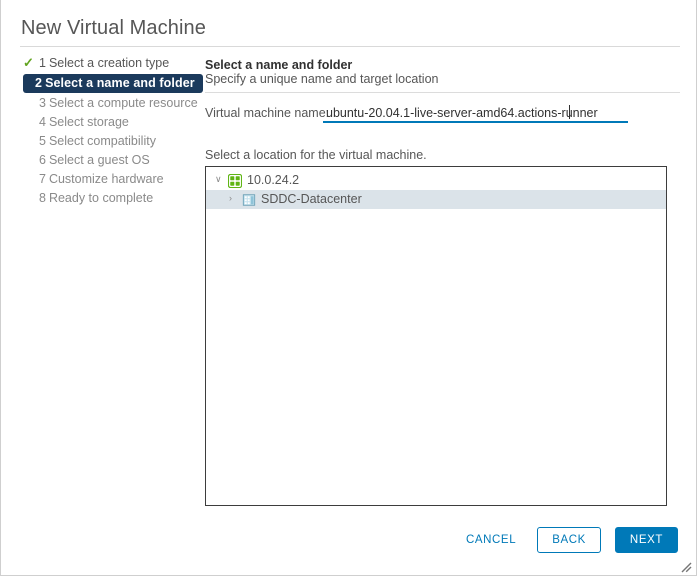 Image resolution: width=697 pixels, height=576 pixels. What do you see at coordinates (88, 122) in the screenshot?
I see `sidebar-item-label: Select storage` at bounding box center [88, 122].